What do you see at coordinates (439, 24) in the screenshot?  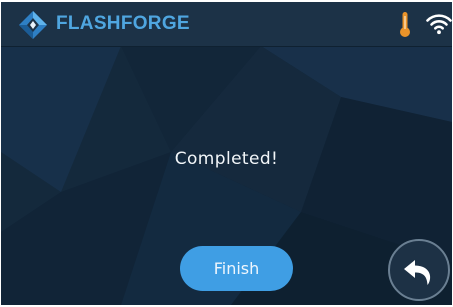 I see `wifi-icon` at bounding box center [439, 24].